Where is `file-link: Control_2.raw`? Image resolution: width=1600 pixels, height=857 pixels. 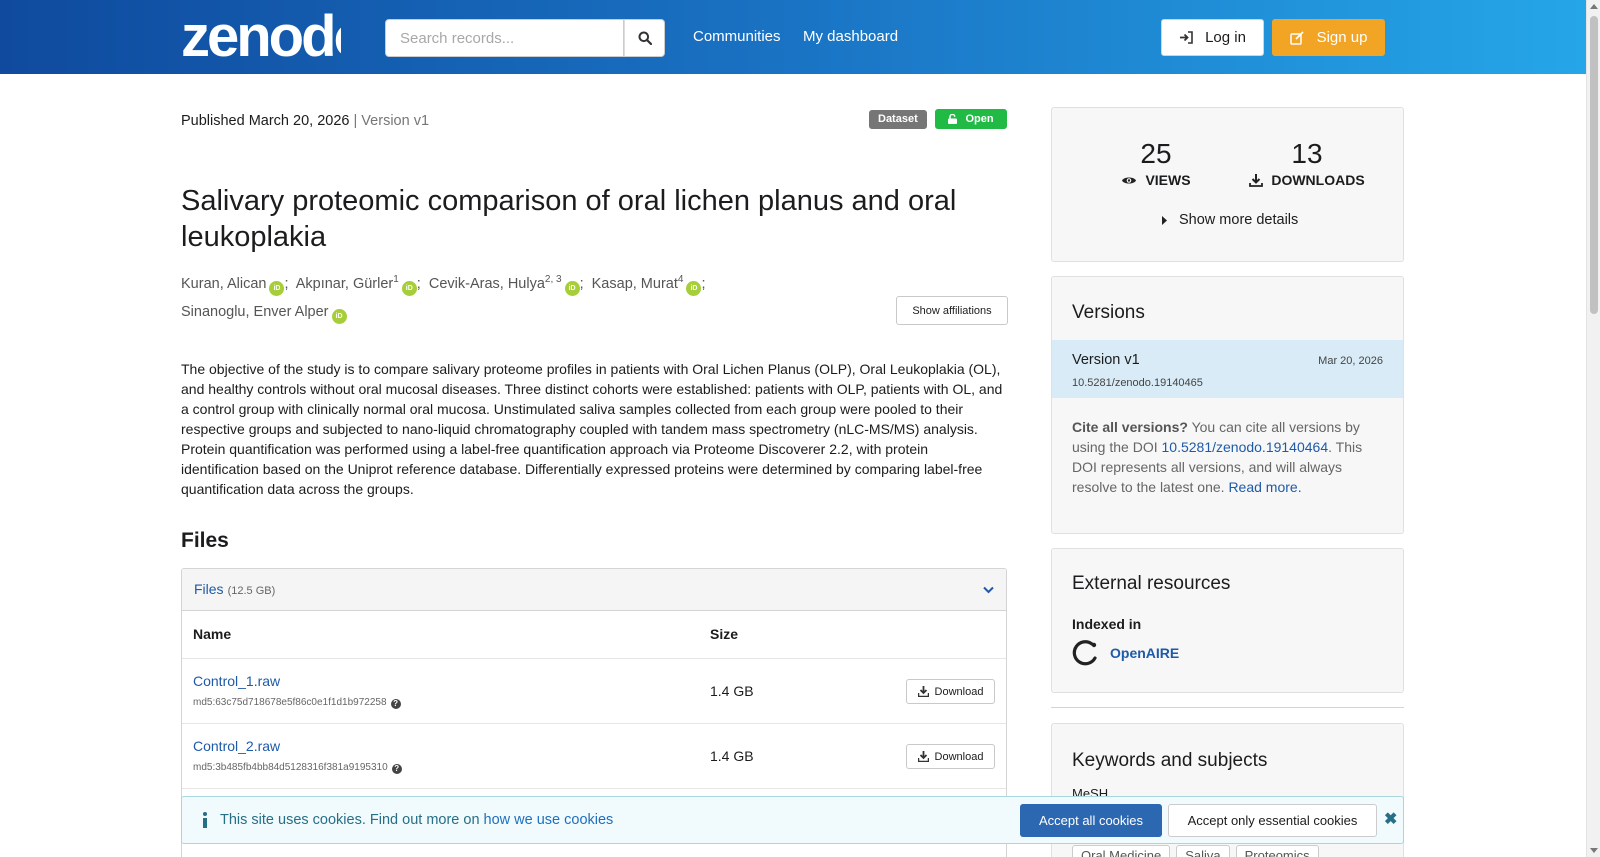
file-link: Control_2.raw is located at coordinates (236, 746).